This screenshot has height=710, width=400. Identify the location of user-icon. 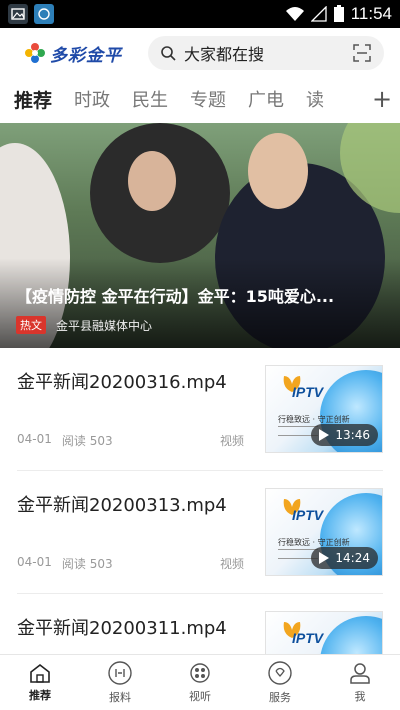
(360, 673).